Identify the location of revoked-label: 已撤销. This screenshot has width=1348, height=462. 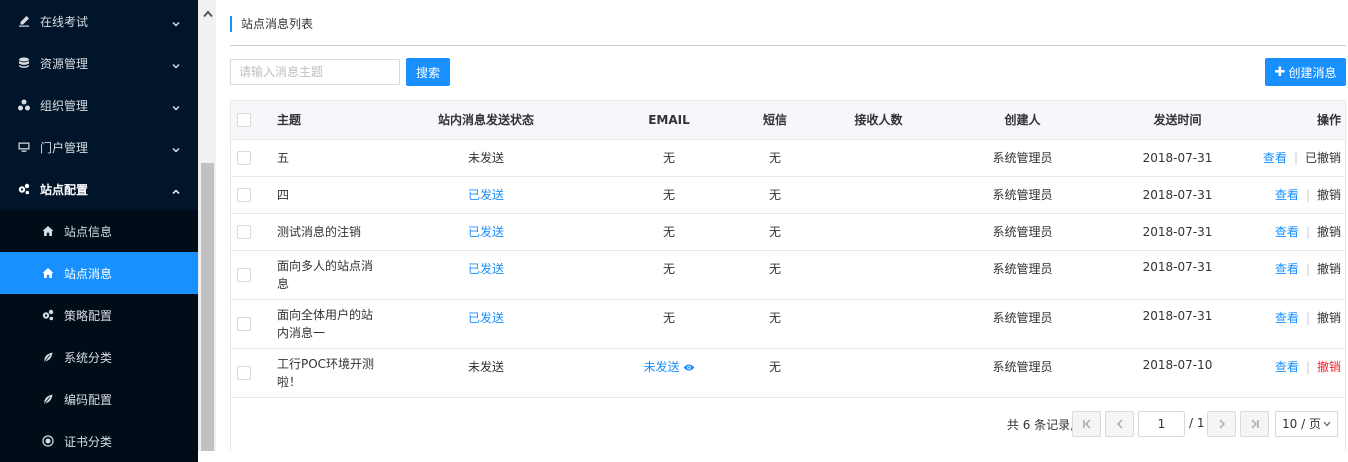
(1322, 158).